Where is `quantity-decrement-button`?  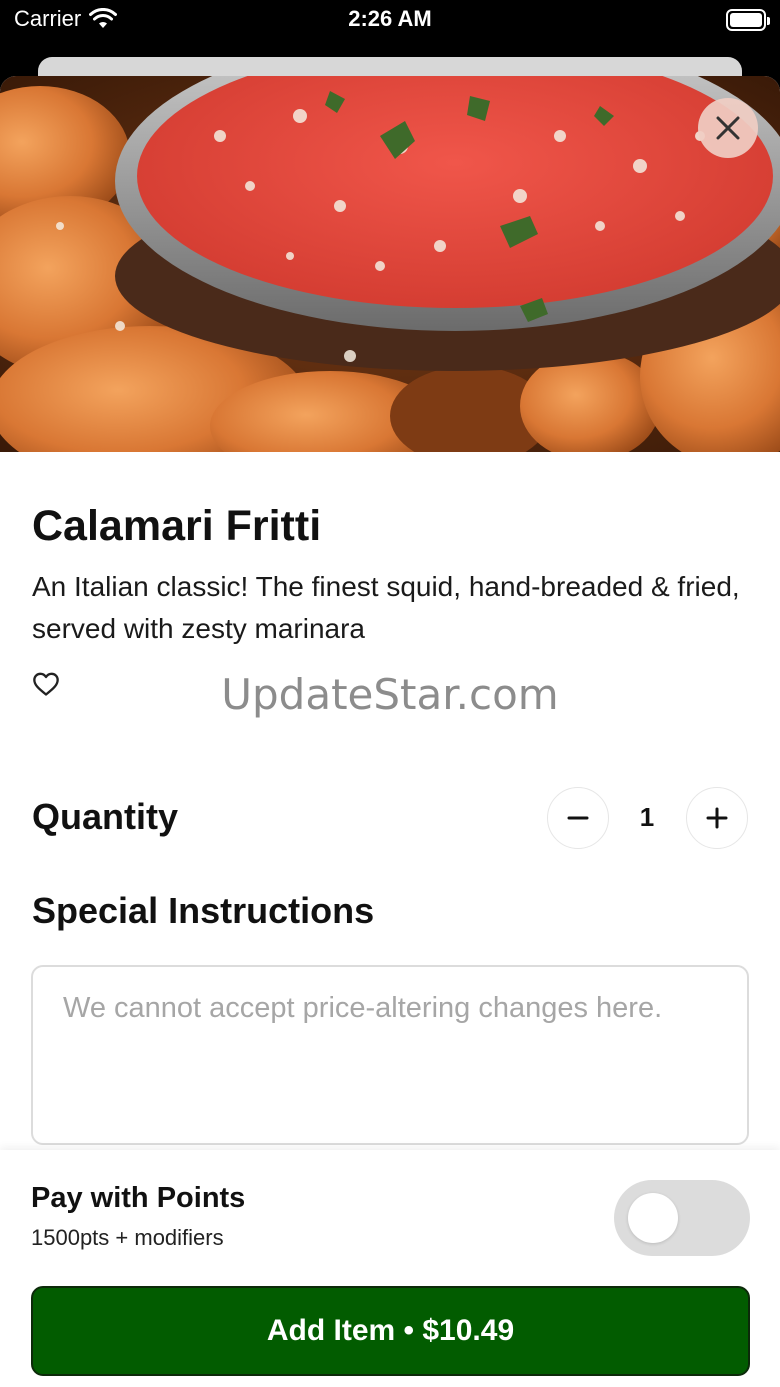
quantity-decrement-button is located at coordinates (578, 818).